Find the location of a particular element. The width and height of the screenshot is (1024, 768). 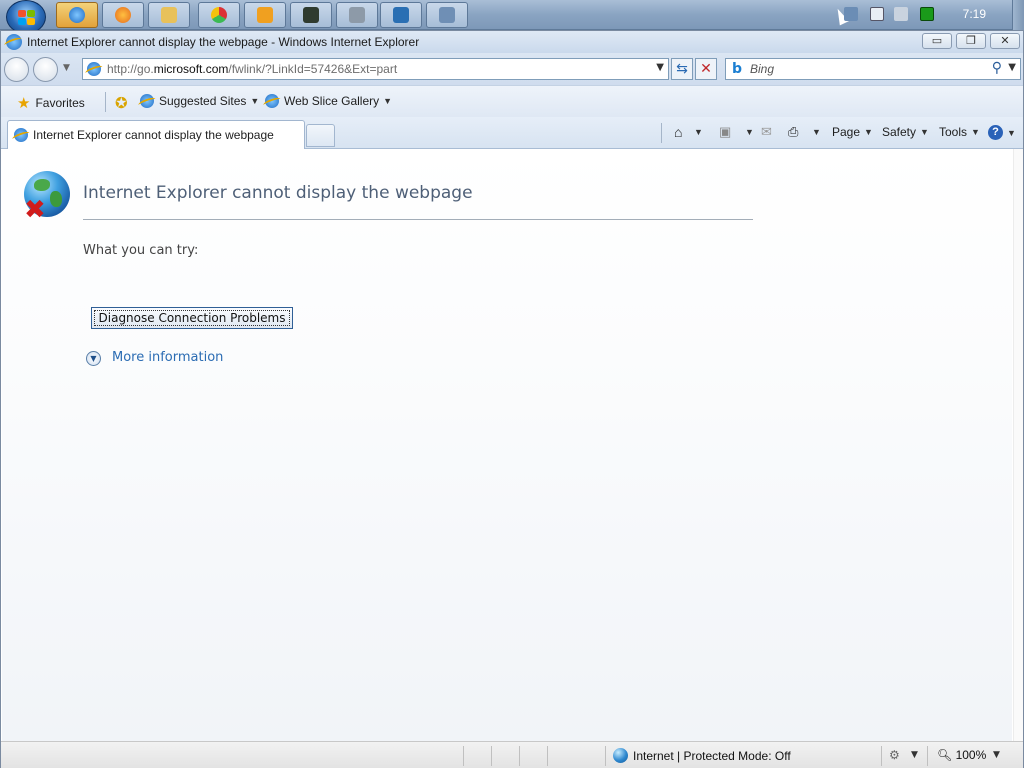

paint-taskbar-button is located at coordinates (401, 15).